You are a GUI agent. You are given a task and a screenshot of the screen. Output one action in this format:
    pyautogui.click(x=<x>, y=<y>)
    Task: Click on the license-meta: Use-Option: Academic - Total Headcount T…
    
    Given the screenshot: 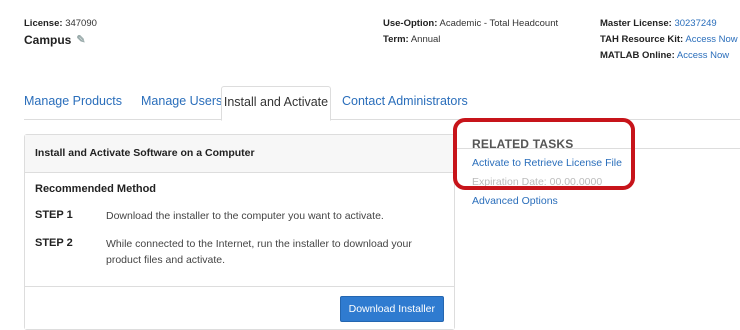 What is the action you would take?
    pyautogui.click(x=470, y=32)
    